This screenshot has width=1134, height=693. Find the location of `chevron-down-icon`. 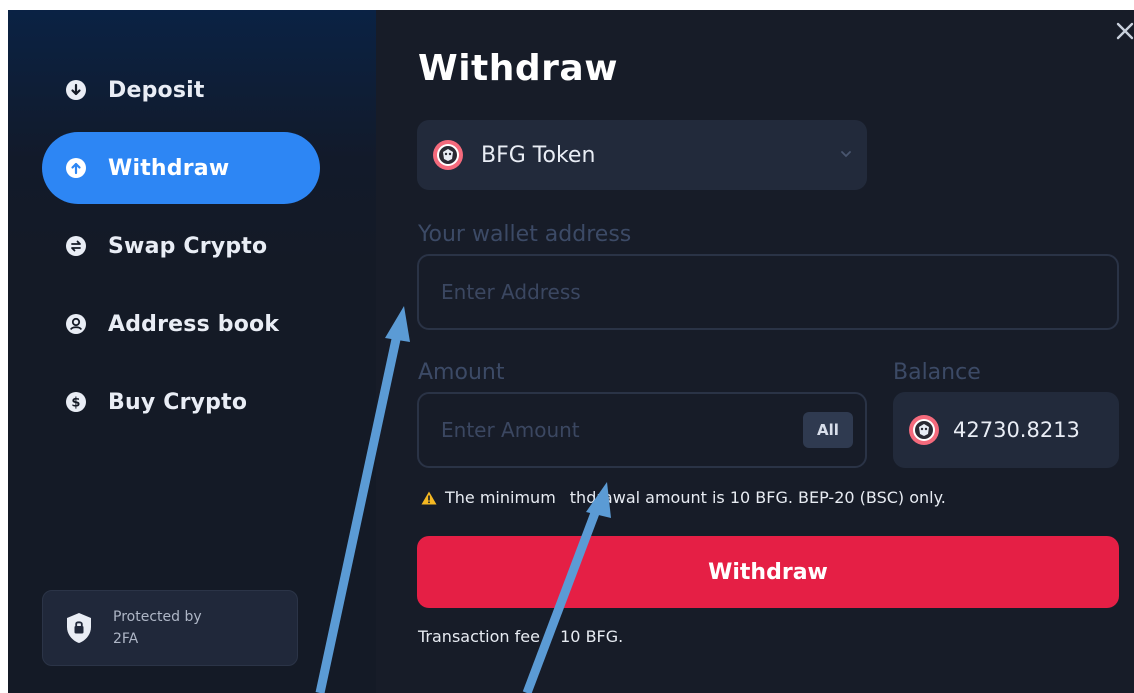

chevron-down-icon is located at coordinates (846, 154).